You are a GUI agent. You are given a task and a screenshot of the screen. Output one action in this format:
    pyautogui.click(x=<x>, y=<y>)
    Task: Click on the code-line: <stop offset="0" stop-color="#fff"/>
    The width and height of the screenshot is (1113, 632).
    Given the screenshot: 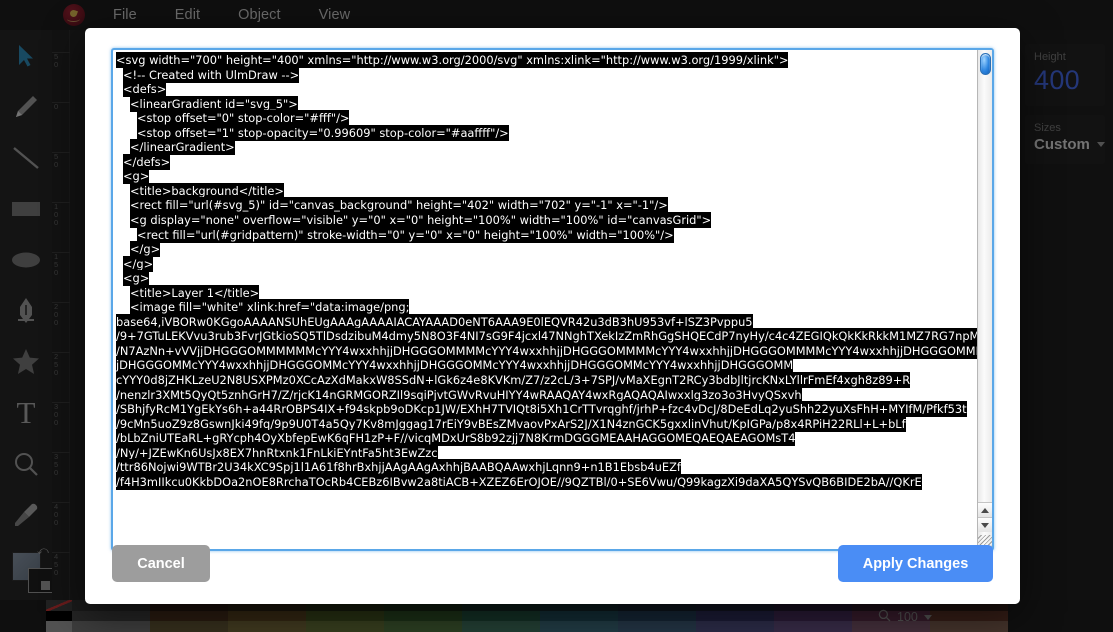 What is the action you would take?
    pyautogui.click(x=546, y=118)
    